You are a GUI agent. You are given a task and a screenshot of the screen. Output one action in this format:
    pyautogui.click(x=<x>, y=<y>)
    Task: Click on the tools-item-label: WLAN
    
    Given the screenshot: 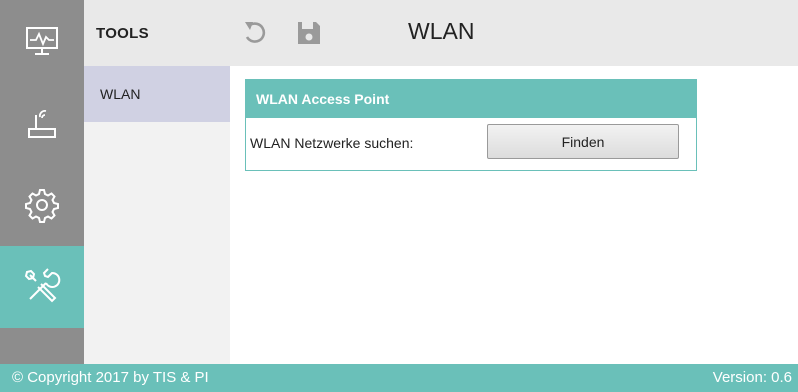 What is the action you would take?
    pyautogui.click(x=120, y=94)
    